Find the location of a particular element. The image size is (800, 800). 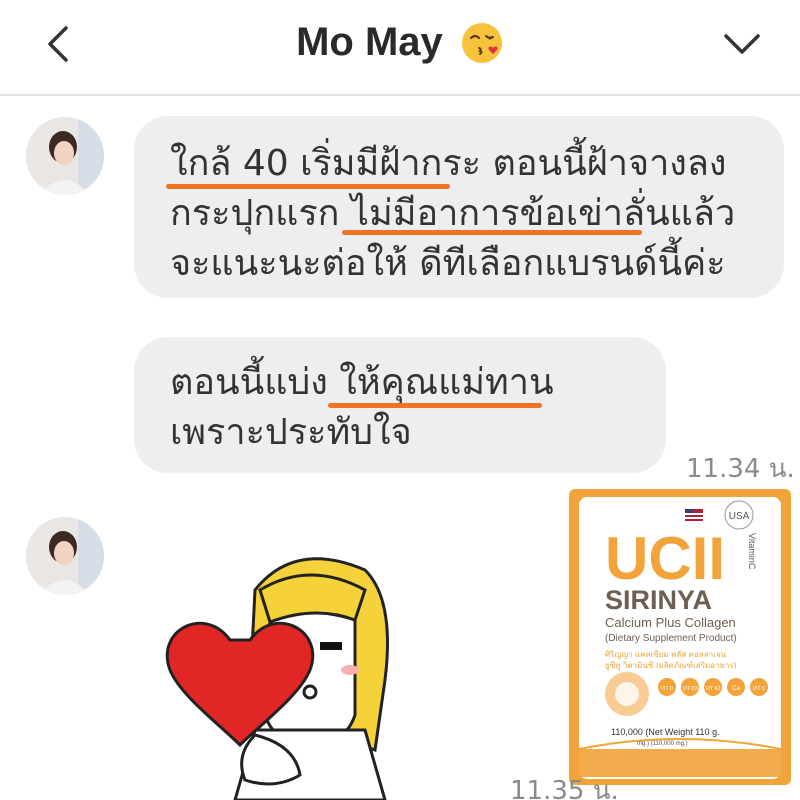

product-thai-line: ศิริญญา แคลเซียม พลัส คอลลาเจน is located at coordinates (666, 654).